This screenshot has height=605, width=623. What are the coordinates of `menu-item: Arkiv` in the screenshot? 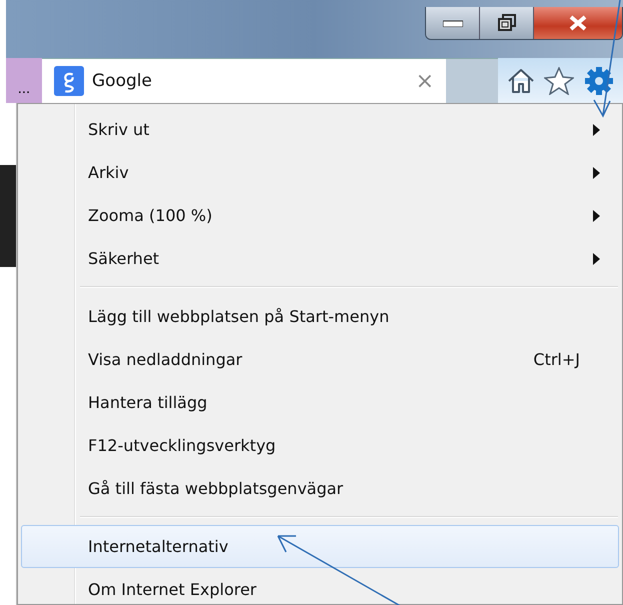 It's located at (320, 172).